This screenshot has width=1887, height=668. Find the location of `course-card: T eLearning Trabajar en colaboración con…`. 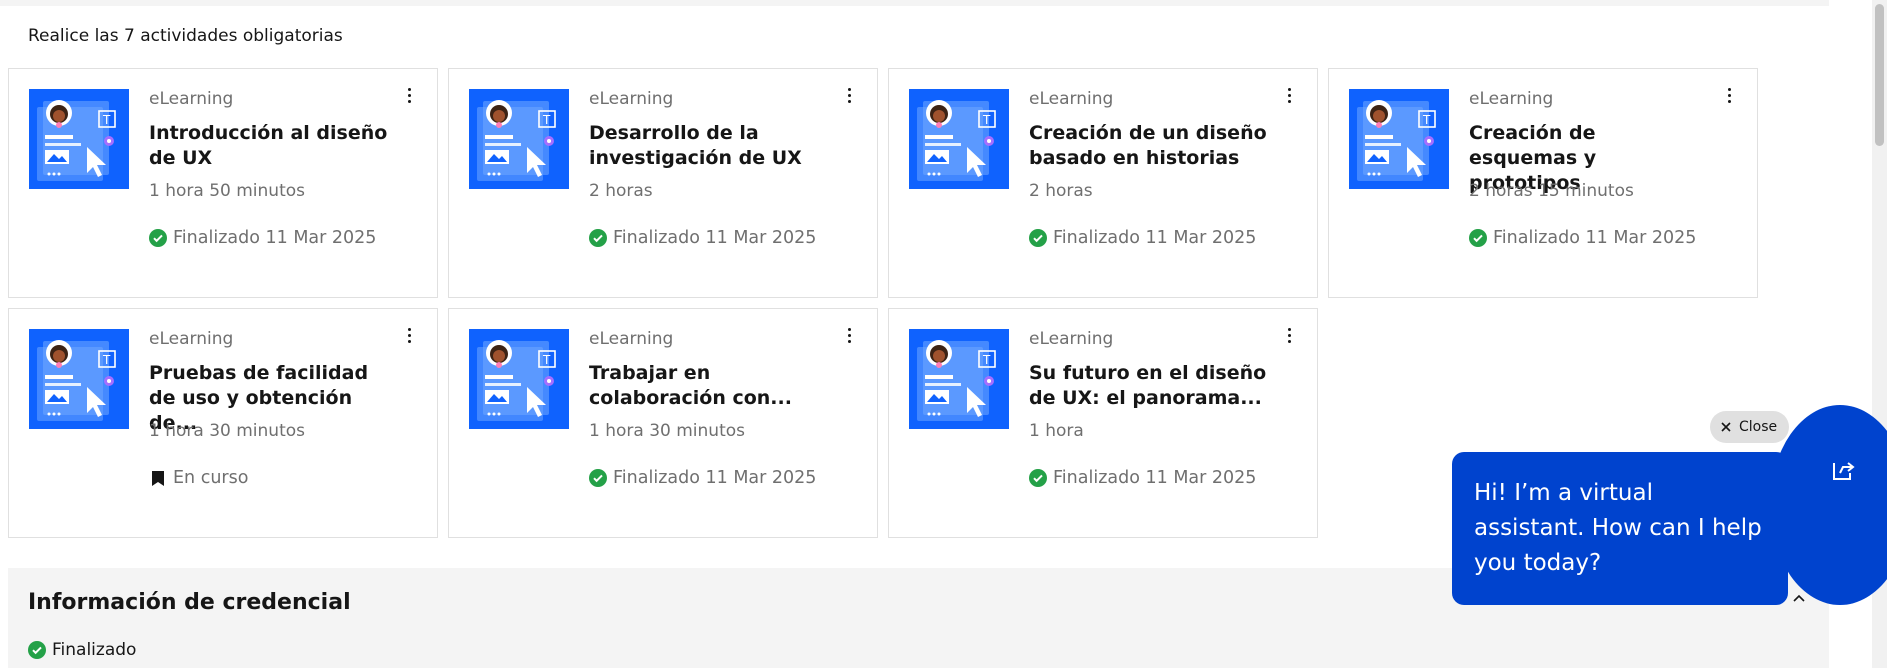

course-card: T eLearning Trabajar en colaboración con… is located at coordinates (663, 423).